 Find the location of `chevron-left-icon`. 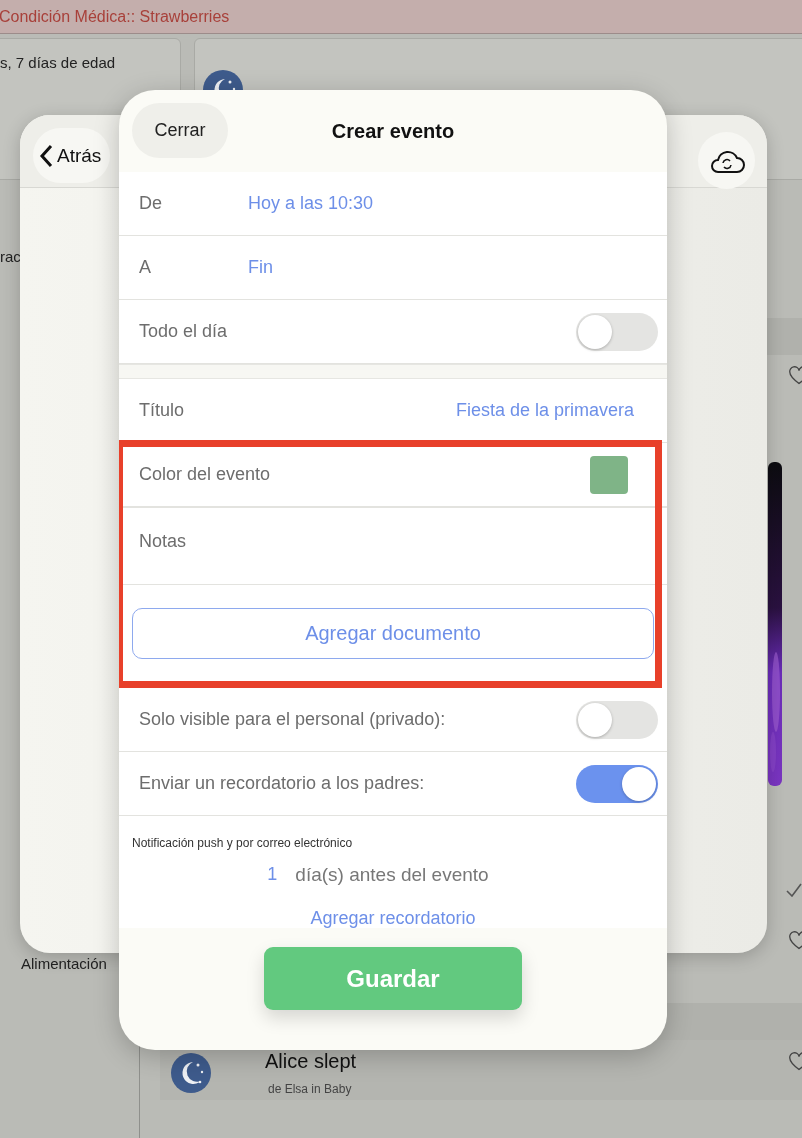

chevron-left-icon is located at coordinates (46, 155).